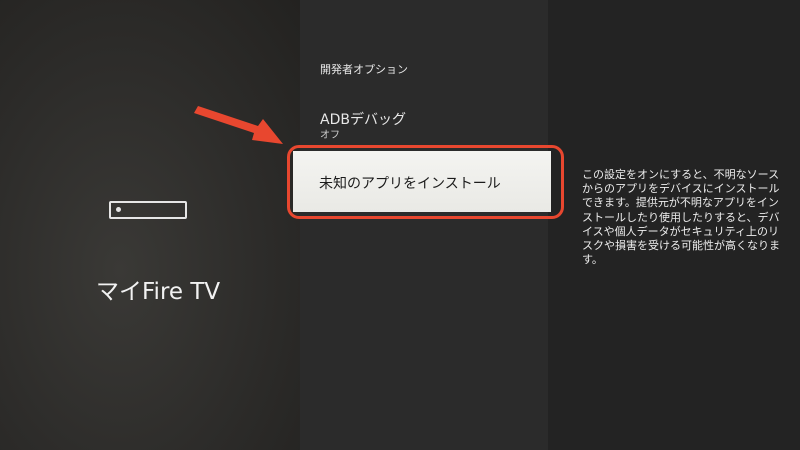 The image size is (800, 450). What do you see at coordinates (238, 125) in the screenshot?
I see `red-arrow-icon` at bounding box center [238, 125].